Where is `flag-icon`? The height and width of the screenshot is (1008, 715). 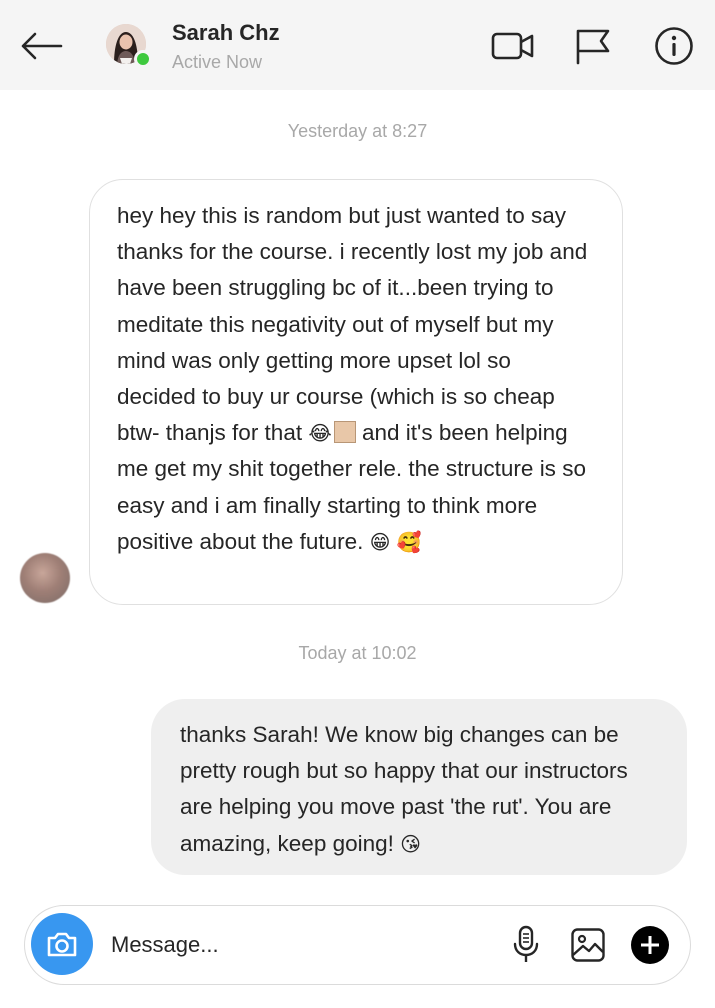
flag-icon is located at coordinates (593, 47).